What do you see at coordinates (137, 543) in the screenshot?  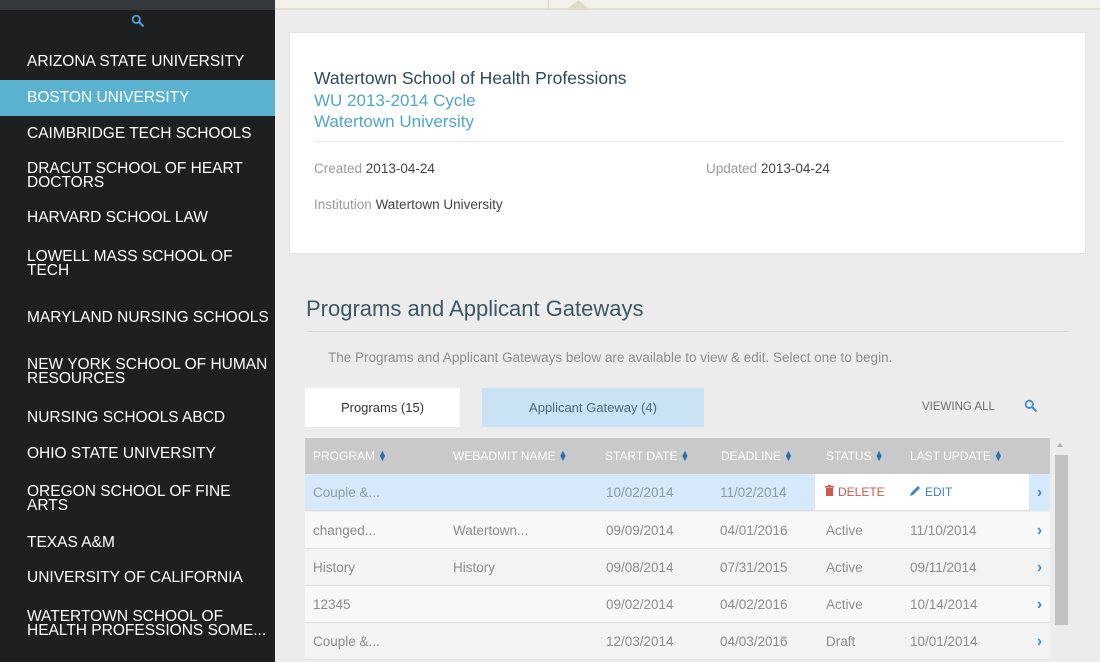 I see `sidebar-item: TEXAS A&M` at bounding box center [137, 543].